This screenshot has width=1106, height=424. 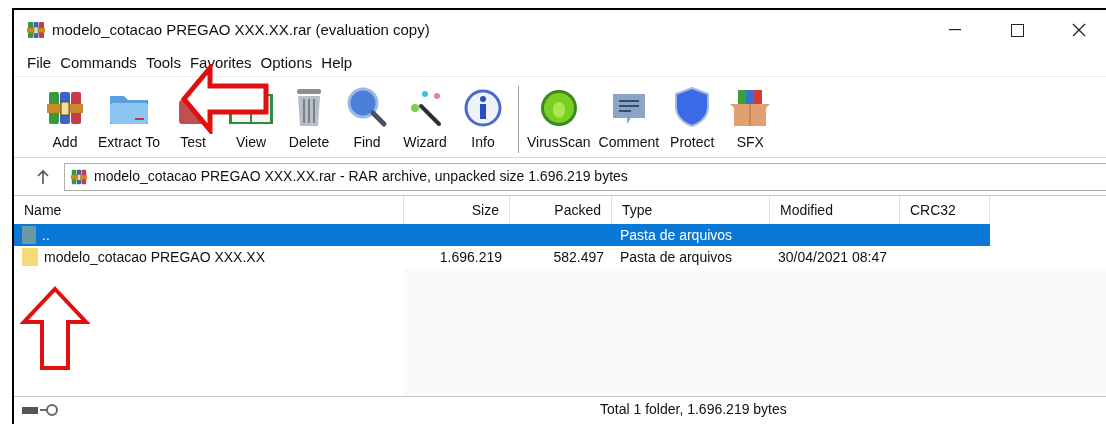 I want to click on table-cell-text: 1.696.219, so click(x=470, y=257).